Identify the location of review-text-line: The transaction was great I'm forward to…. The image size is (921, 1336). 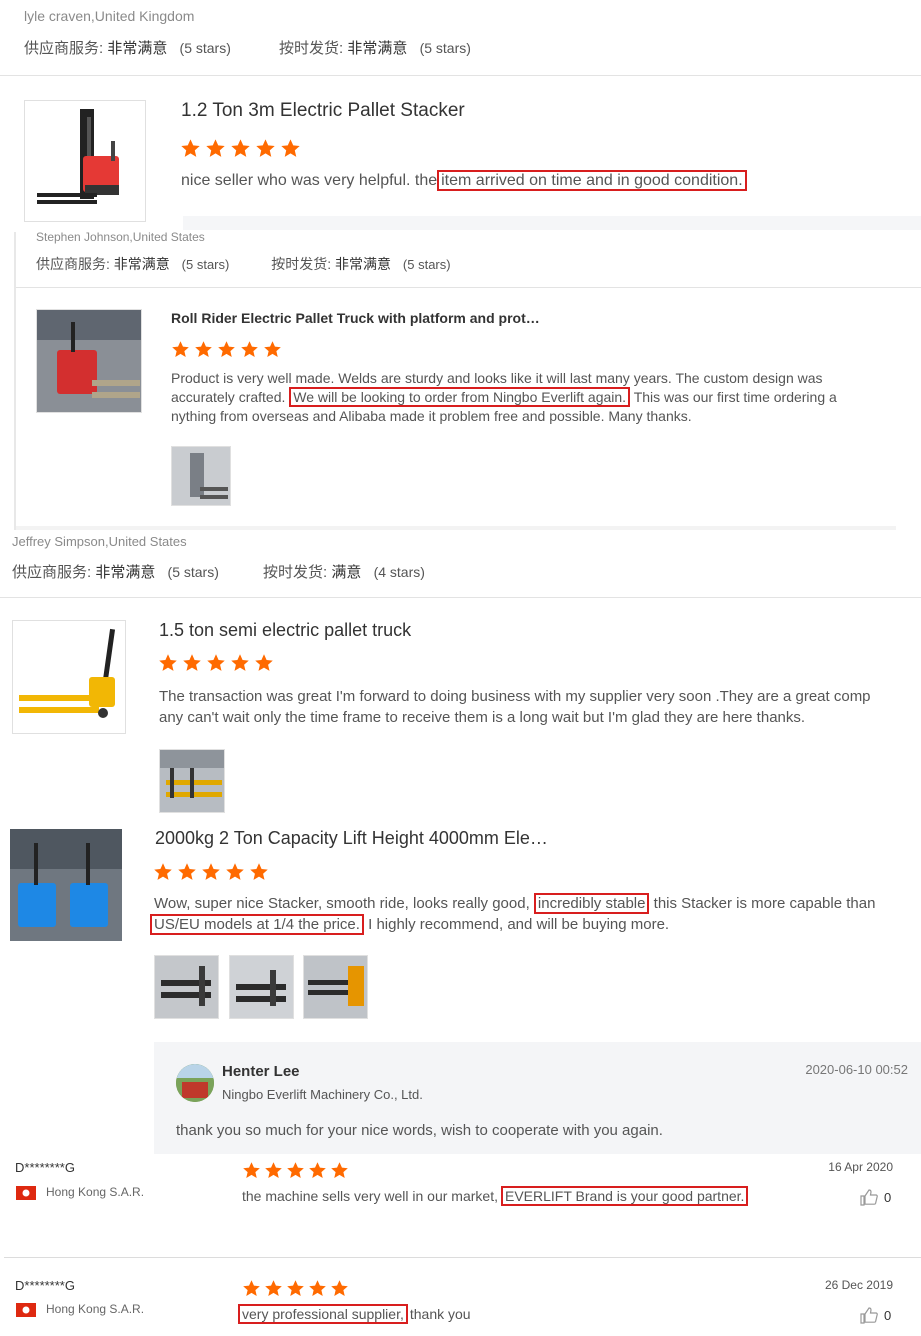
(515, 696).